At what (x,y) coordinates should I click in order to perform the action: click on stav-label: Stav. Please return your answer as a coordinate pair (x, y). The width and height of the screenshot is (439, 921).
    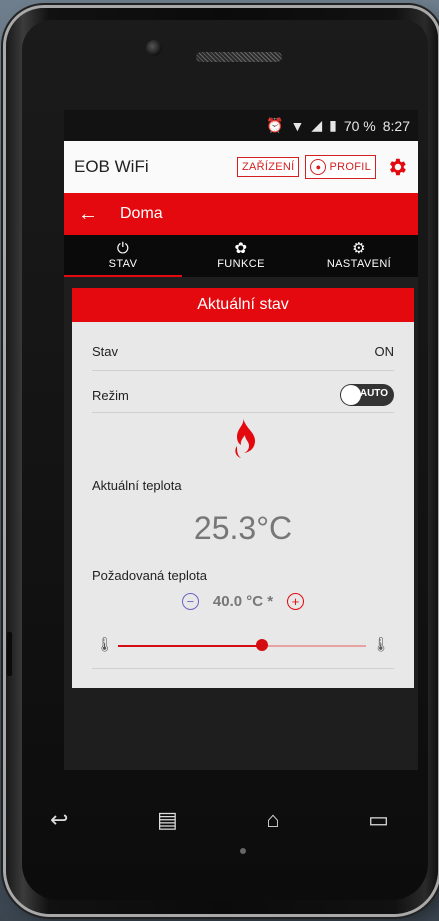
    Looking at the image, I should click on (105, 351).